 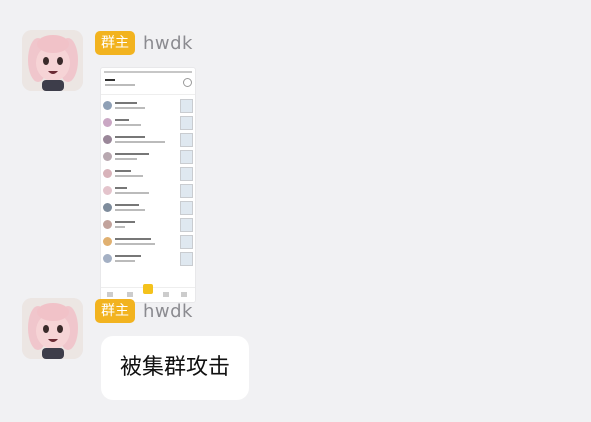 I want to click on image-attachment, so click(x=148, y=185).